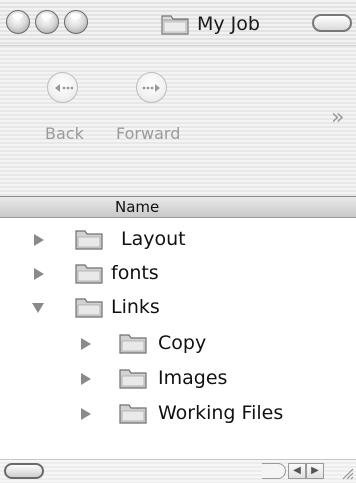 This screenshot has height=483, width=356. What do you see at coordinates (24, 471) in the screenshot?
I see `scrollbar-thumb` at bounding box center [24, 471].